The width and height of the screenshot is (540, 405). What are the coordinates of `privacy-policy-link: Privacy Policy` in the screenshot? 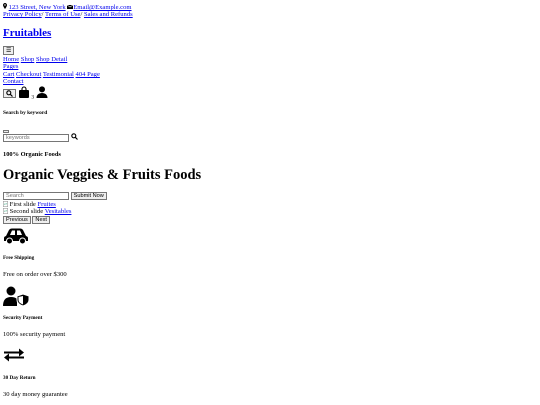 It's located at (22, 14).